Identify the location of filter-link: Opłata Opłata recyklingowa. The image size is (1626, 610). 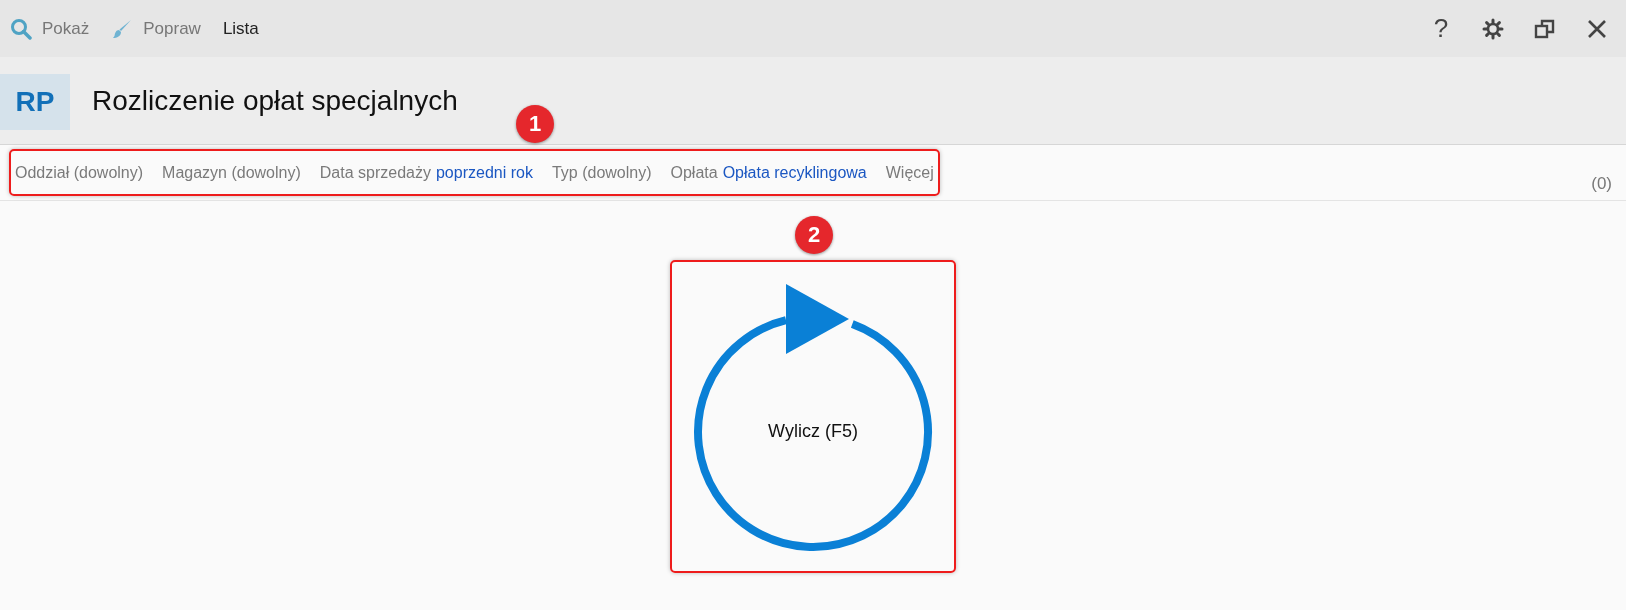
(768, 172).